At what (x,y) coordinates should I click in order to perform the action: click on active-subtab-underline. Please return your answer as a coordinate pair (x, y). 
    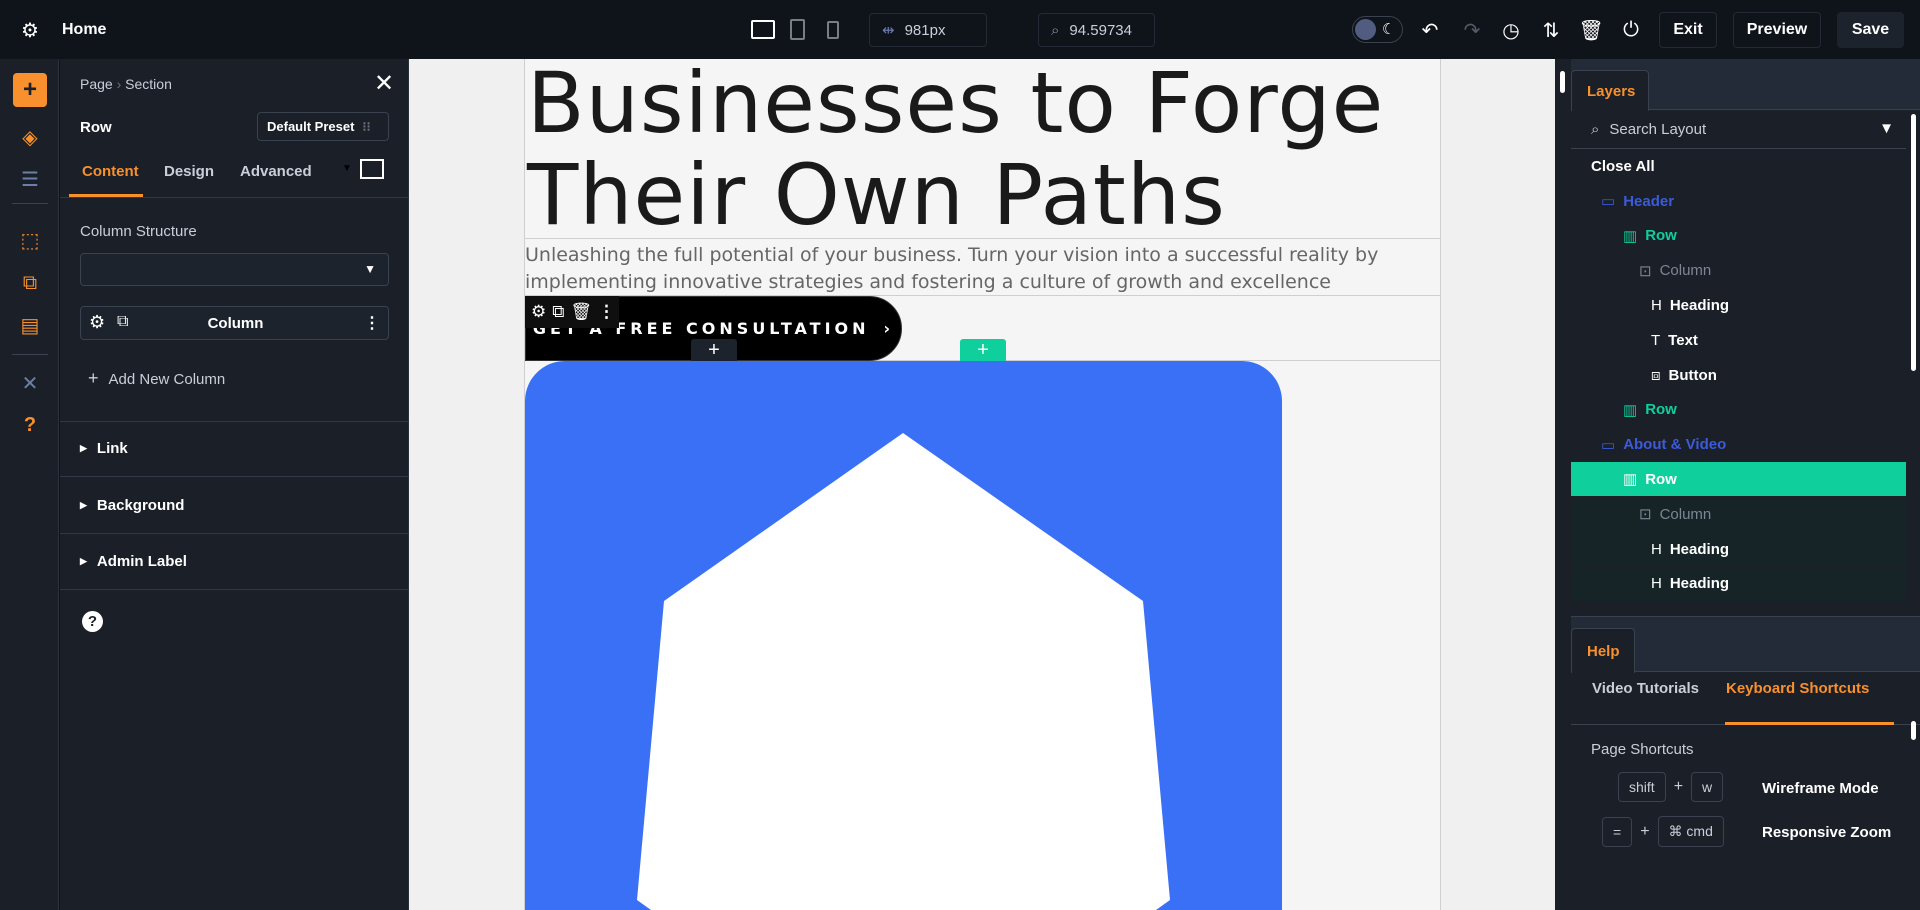
    Looking at the image, I should click on (1809, 723).